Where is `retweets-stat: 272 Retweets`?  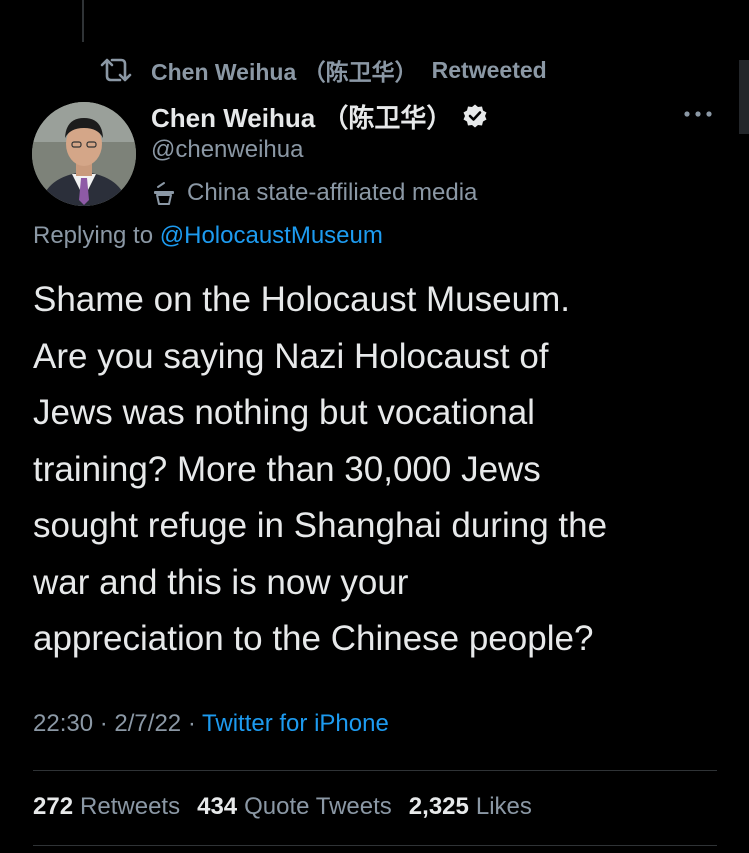 retweets-stat: 272 Retweets is located at coordinates (106, 807).